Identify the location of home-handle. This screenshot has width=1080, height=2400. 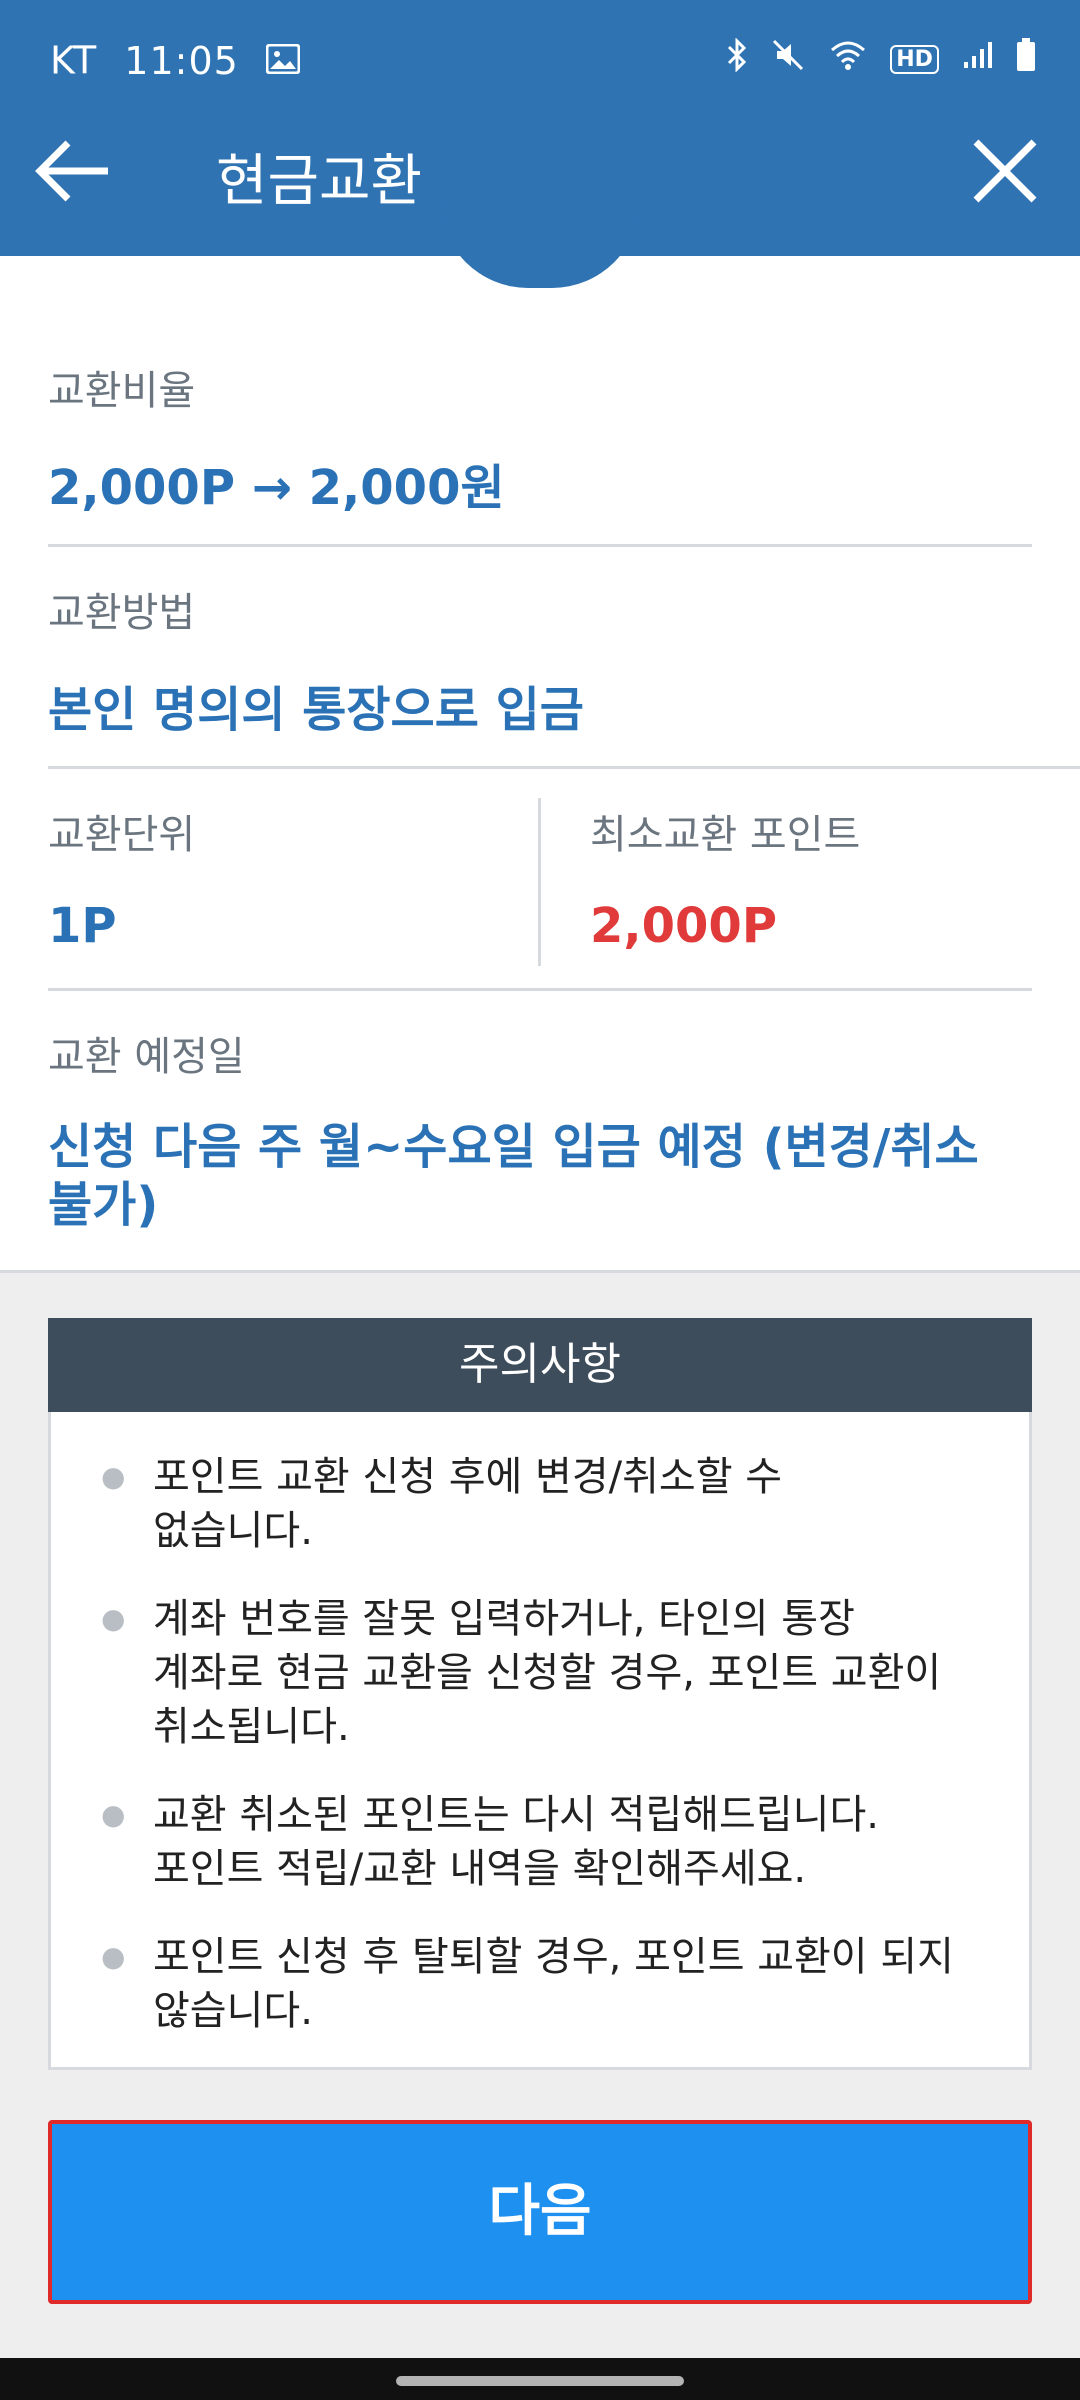
(540, 2381).